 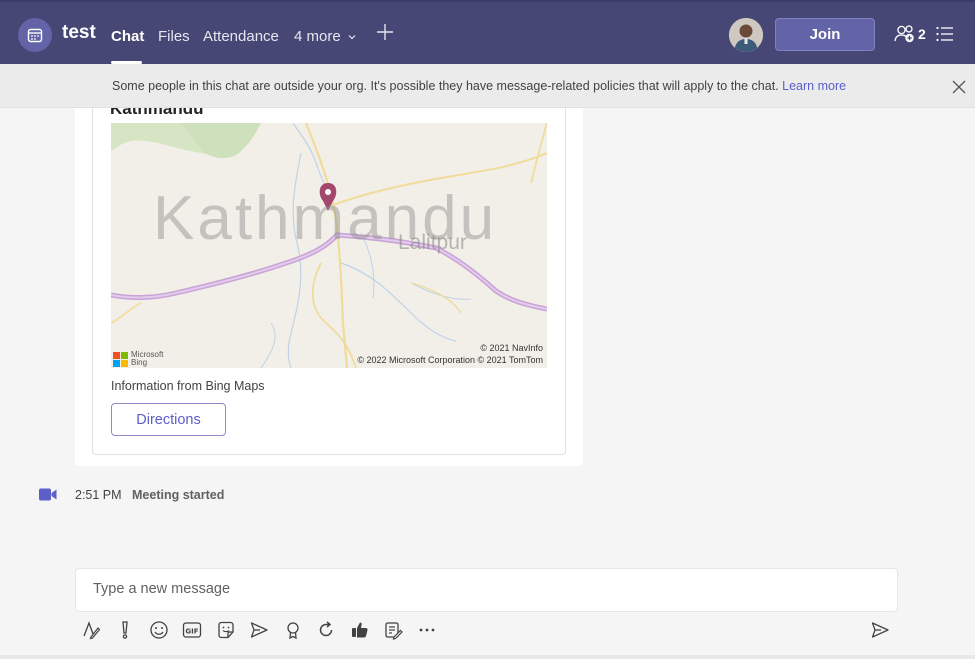 What do you see at coordinates (393, 630) in the screenshot?
I see `updates-icon` at bounding box center [393, 630].